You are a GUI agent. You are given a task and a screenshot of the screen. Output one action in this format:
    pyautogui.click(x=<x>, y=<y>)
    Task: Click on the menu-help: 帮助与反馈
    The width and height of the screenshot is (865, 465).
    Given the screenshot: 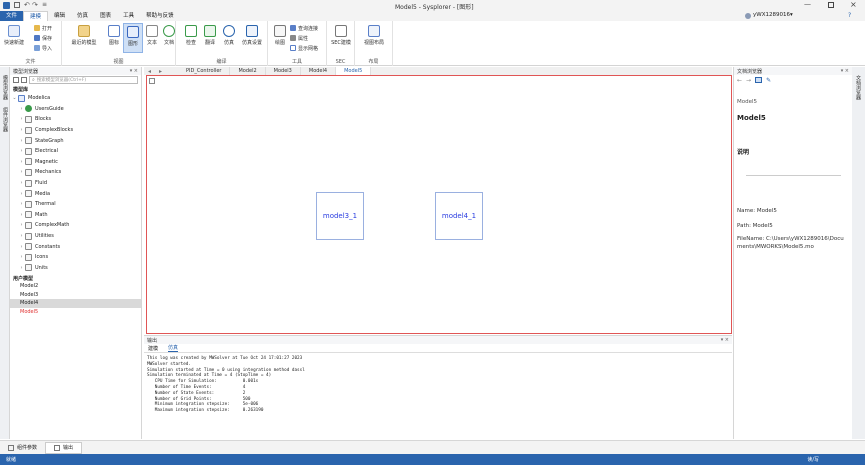 What is the action you would take?
    pyautogui.click(x=160, y=16)
    